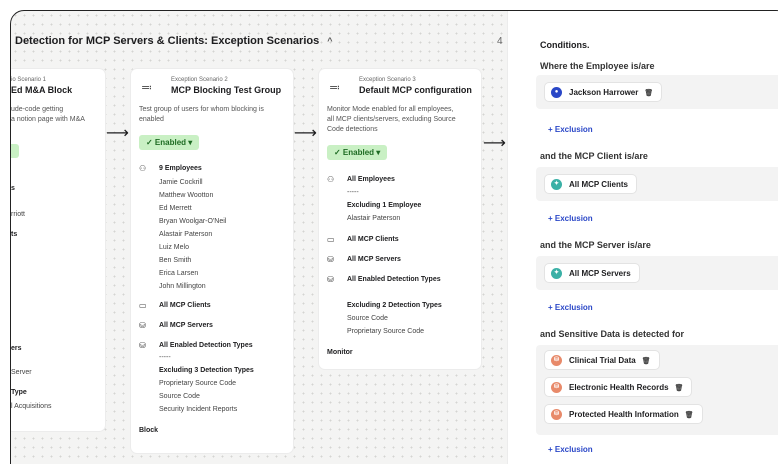 The width and height of the screenshot is (778, 464). I want to click on scenario-title: MCP Blocking Test Group, so click(226, 90).